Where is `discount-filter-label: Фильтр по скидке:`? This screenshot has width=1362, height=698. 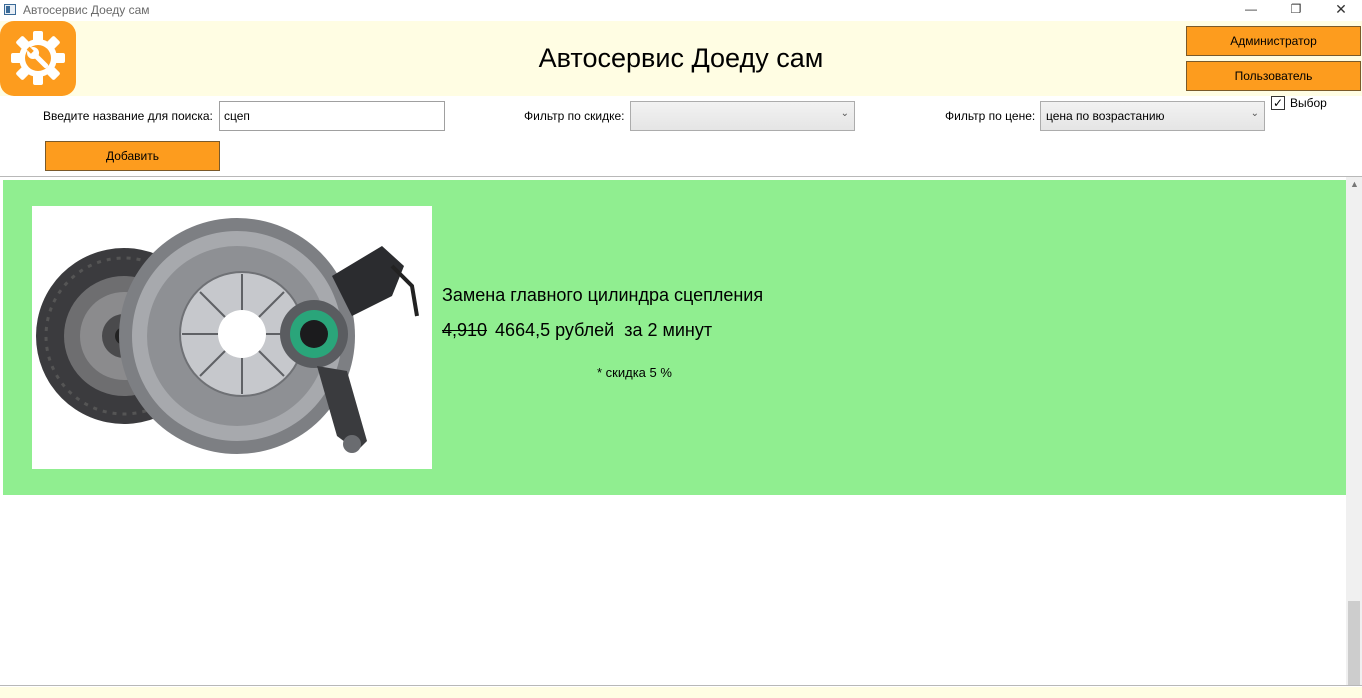 discount-filter-label: Фильтр по скидке: is located at coordinates (574, 116).